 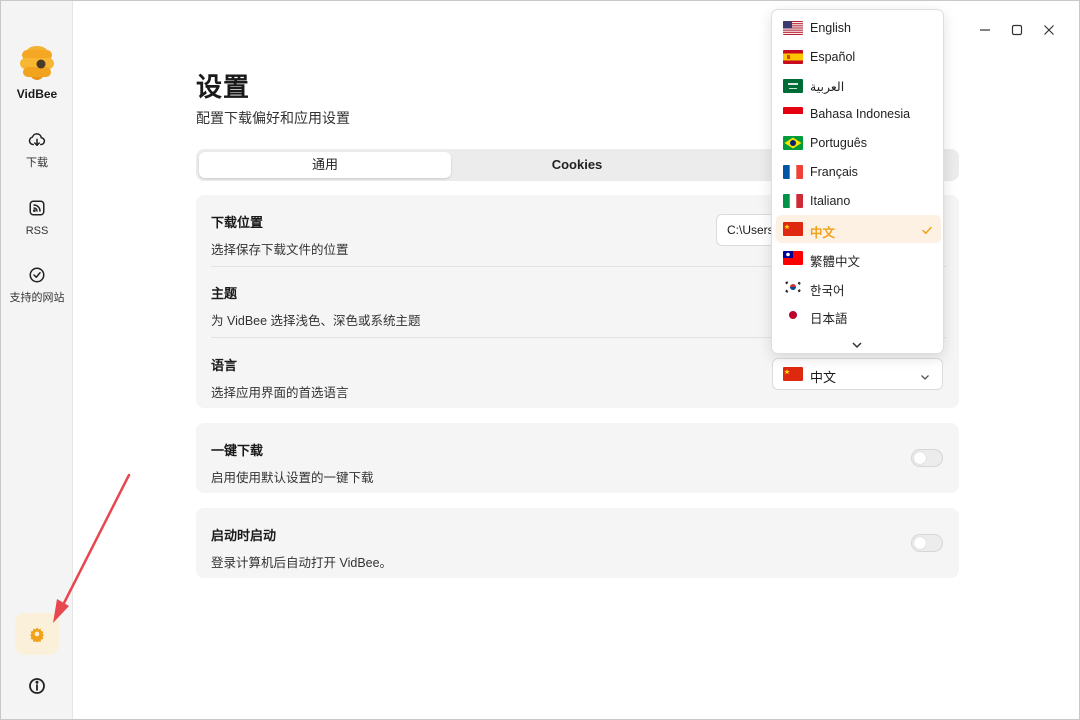 I want to click on settings-button, so click(x=37, y=634).